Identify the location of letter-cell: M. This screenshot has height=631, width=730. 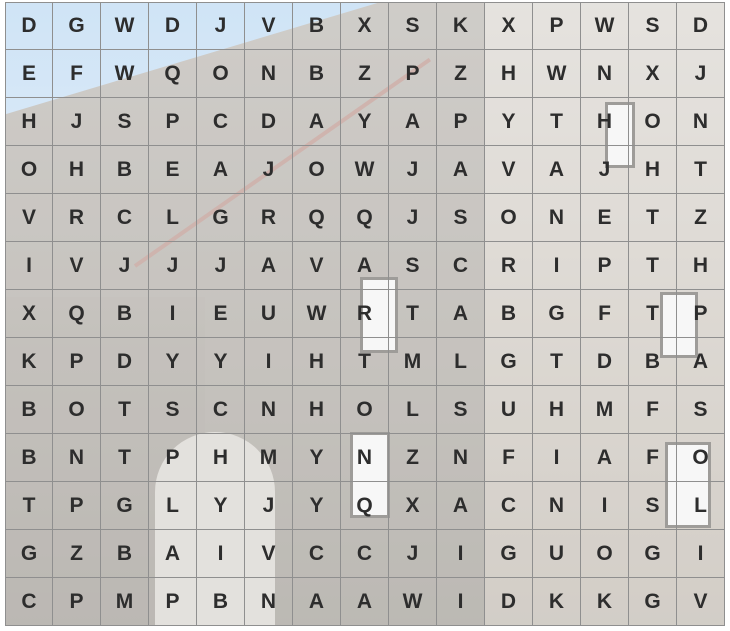
(413, 362).